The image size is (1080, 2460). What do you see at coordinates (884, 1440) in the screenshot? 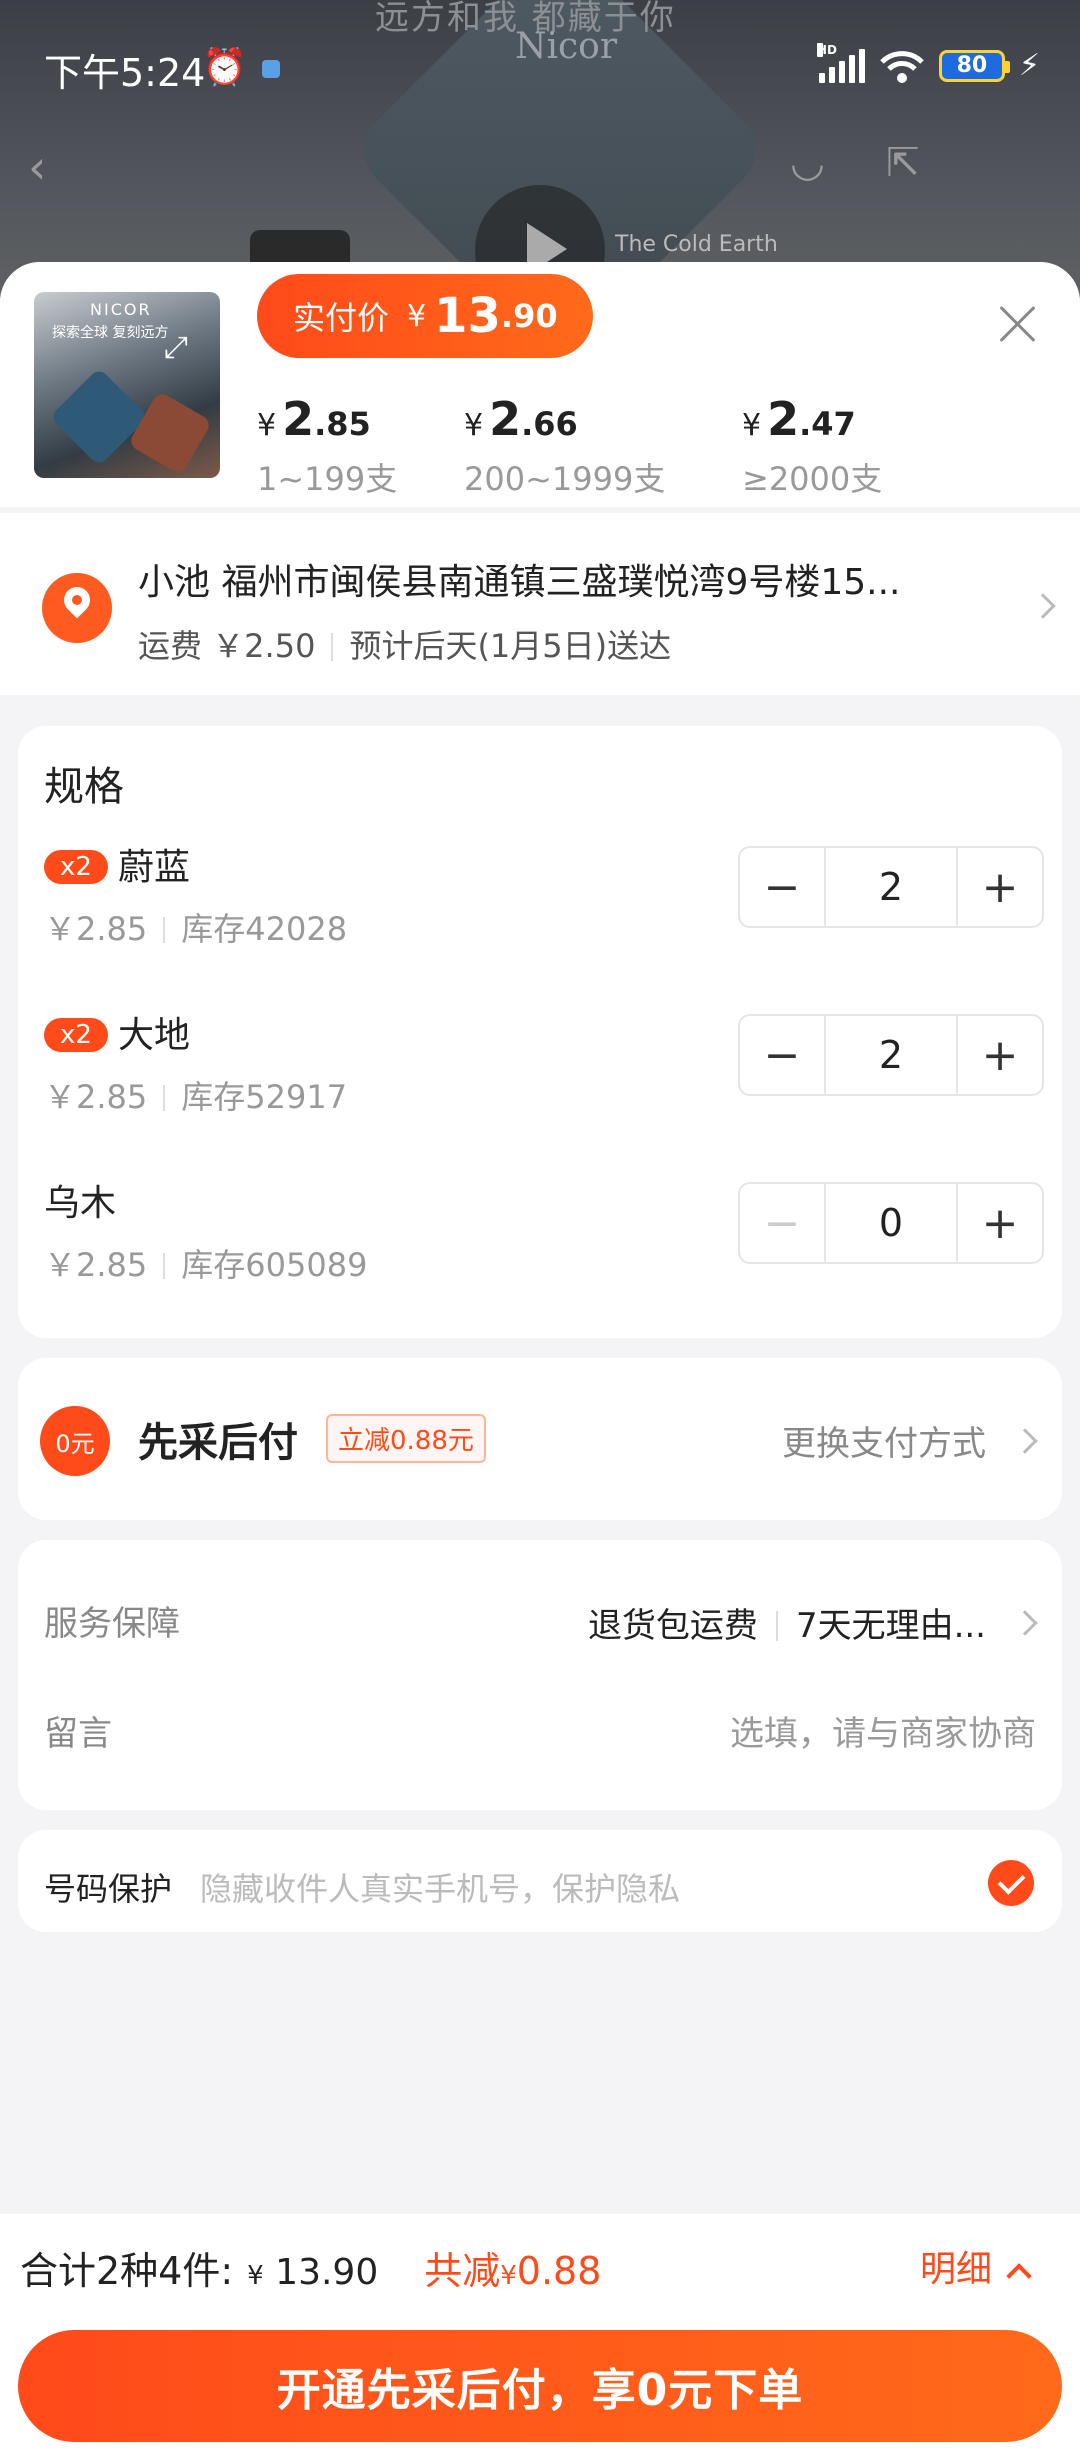
I see `change-payment-link: 更换支付方式` at bounding box center [884, 1440].